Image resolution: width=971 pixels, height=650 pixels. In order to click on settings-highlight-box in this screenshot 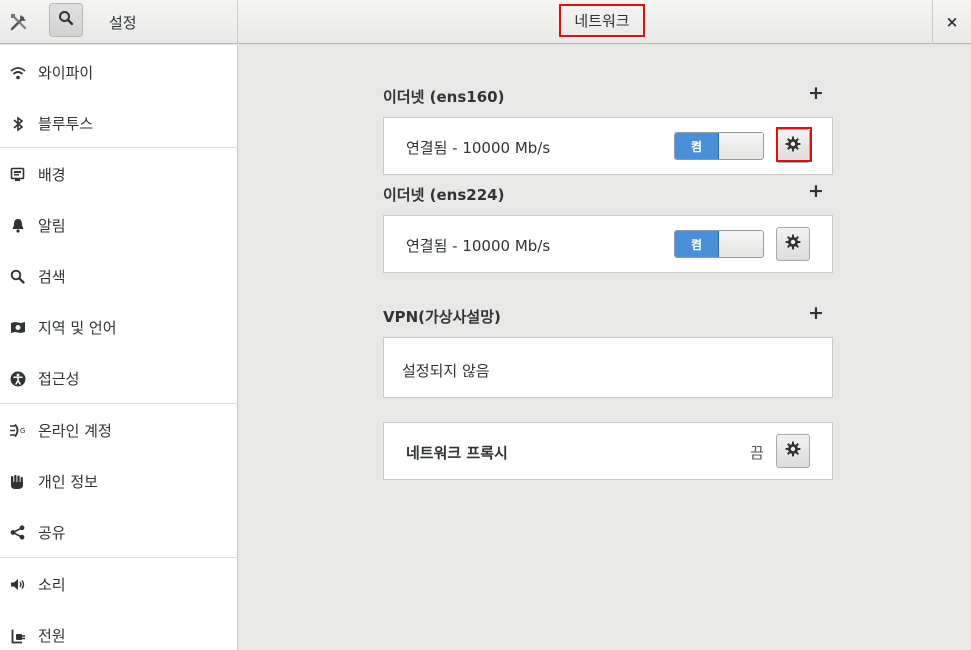, I will do `click(794, 144)`.